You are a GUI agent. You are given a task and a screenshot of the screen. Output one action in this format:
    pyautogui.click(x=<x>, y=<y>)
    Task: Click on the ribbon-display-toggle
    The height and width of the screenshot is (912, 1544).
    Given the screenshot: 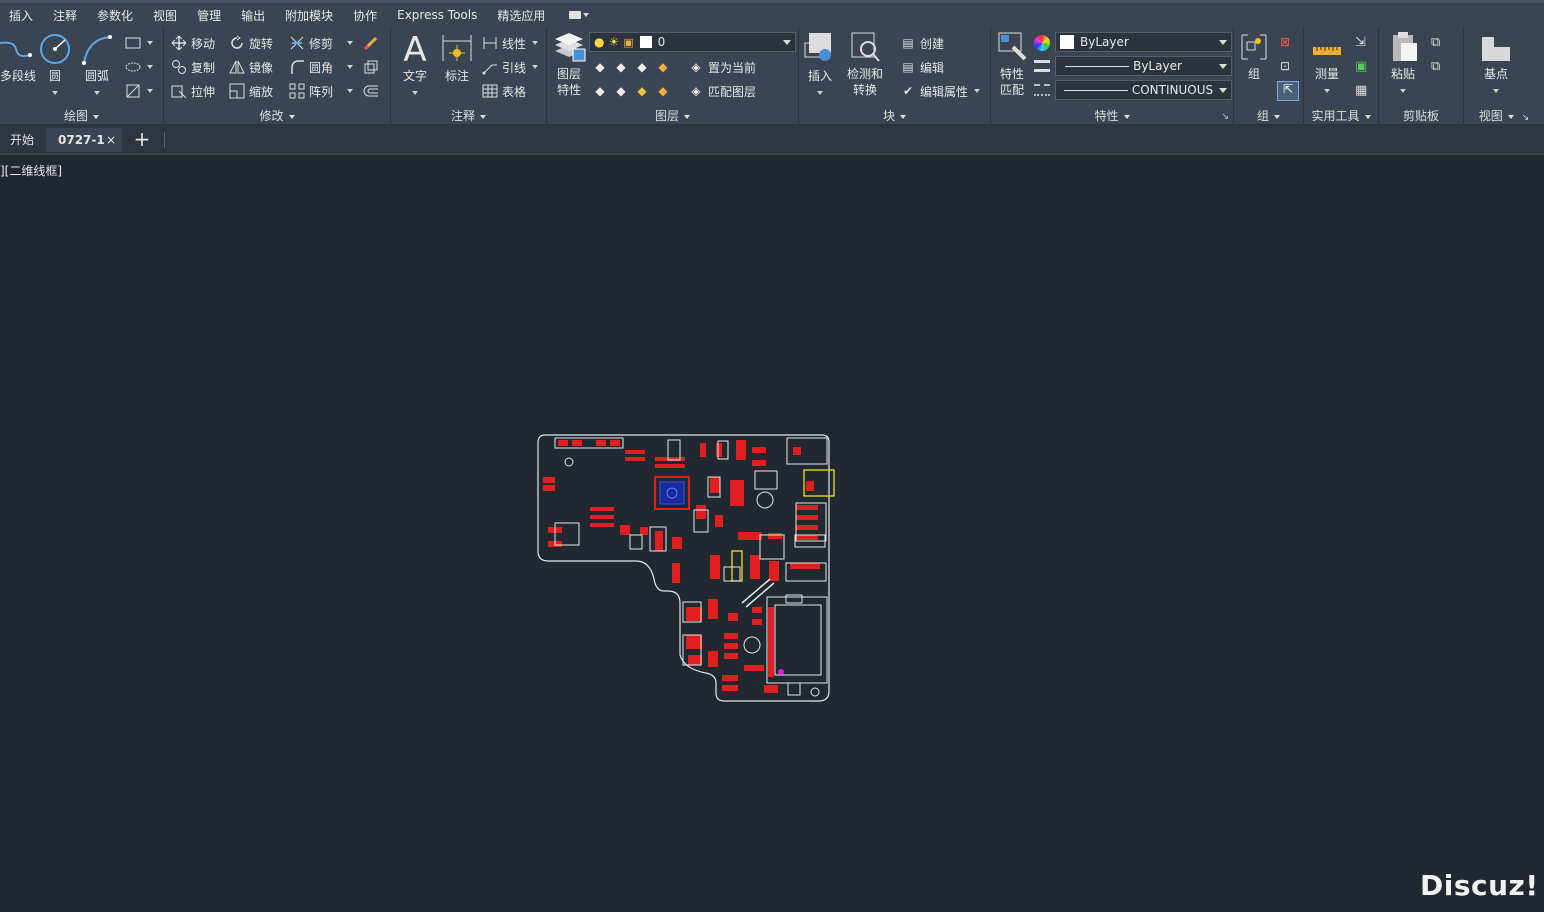 What is the action you would take?
    pyautogui.click(x=580, y=15)
    